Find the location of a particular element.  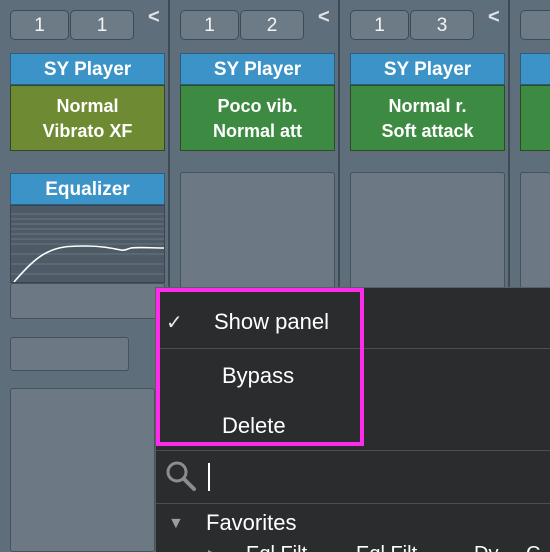

search-input-caret is located at coordinates (209, 477).